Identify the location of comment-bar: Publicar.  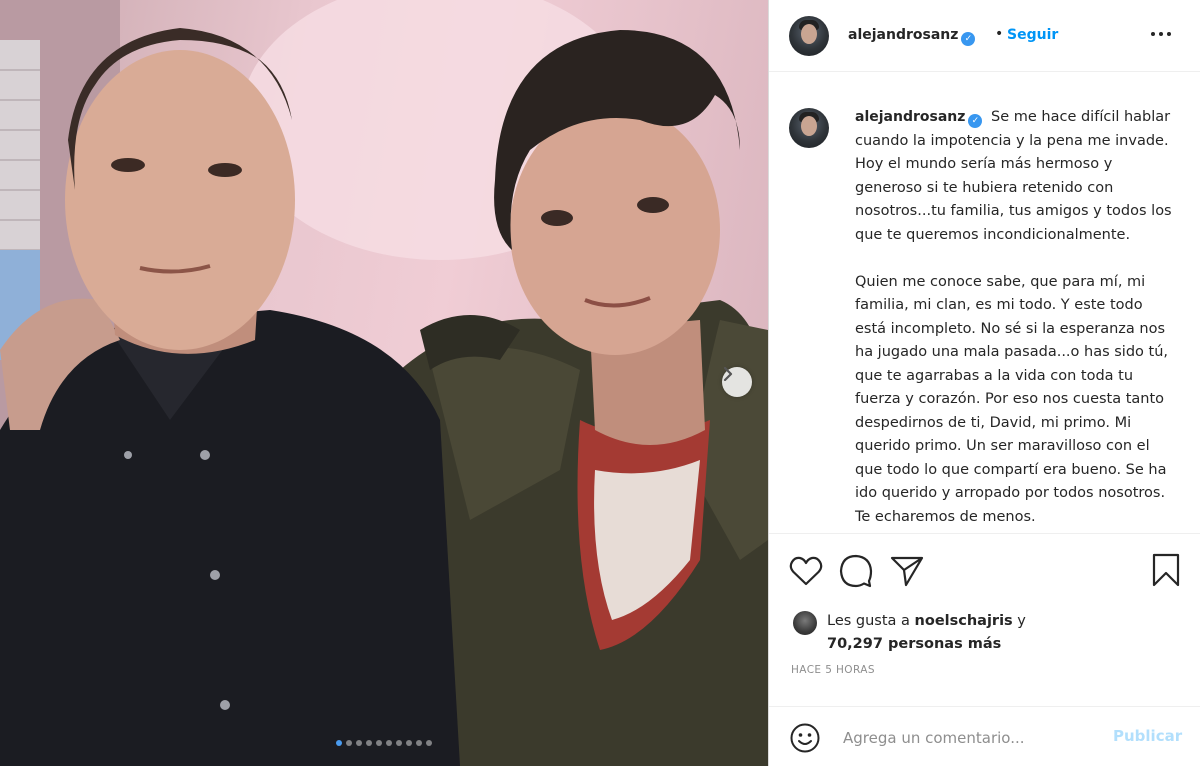
(984, 736).